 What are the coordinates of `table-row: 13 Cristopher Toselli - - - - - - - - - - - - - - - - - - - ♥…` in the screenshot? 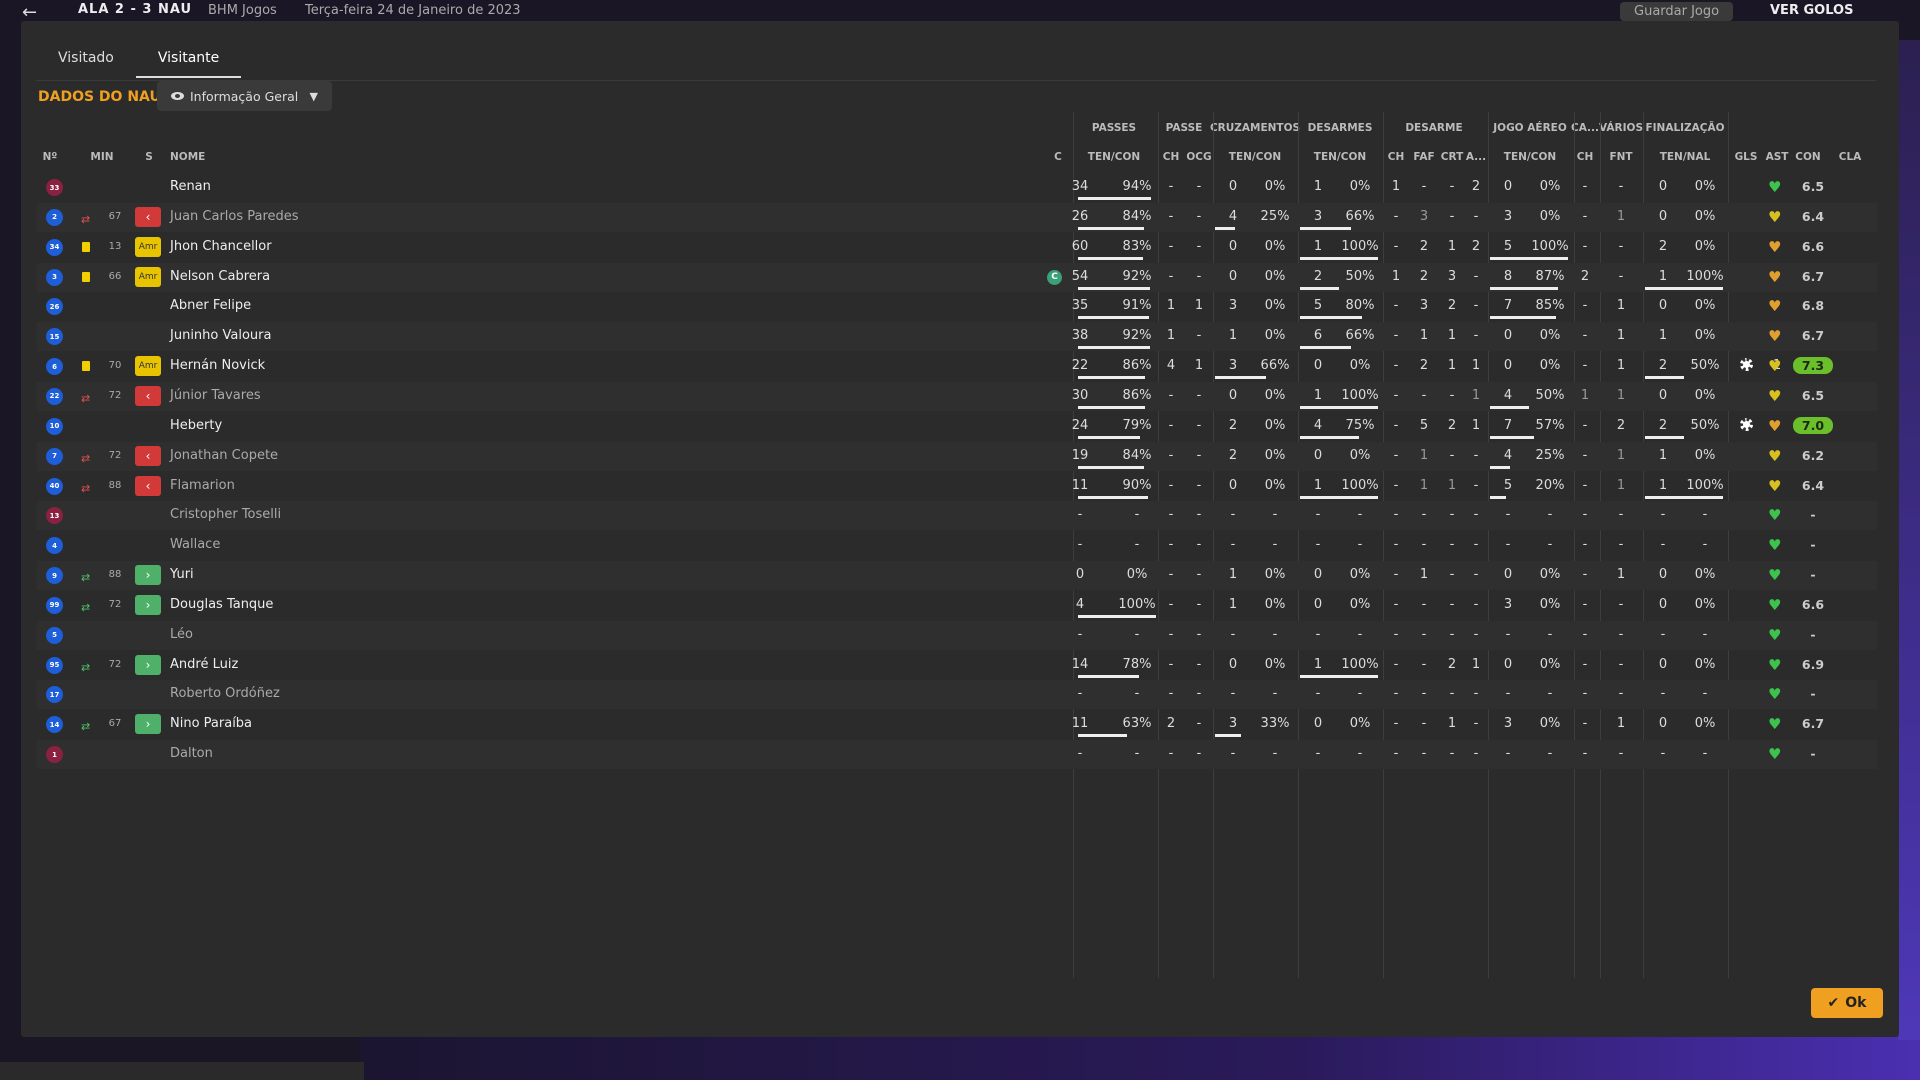 It's located at (957, 516).